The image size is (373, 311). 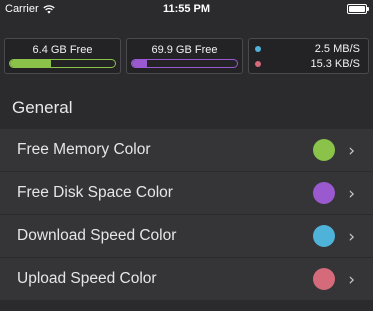 I want to click on memory-widget: 6.4 GB Free, so click(x=62, y=56).